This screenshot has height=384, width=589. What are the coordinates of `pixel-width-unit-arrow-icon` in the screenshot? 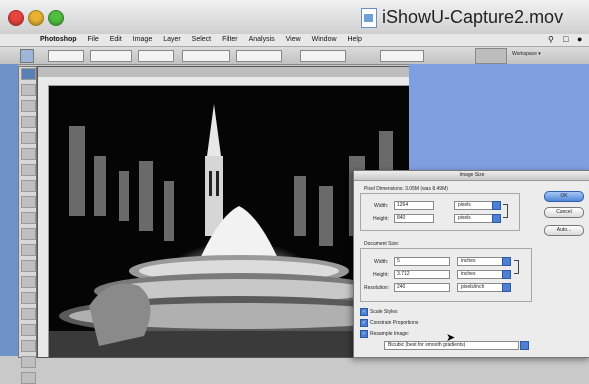 It's located at (496, 205).